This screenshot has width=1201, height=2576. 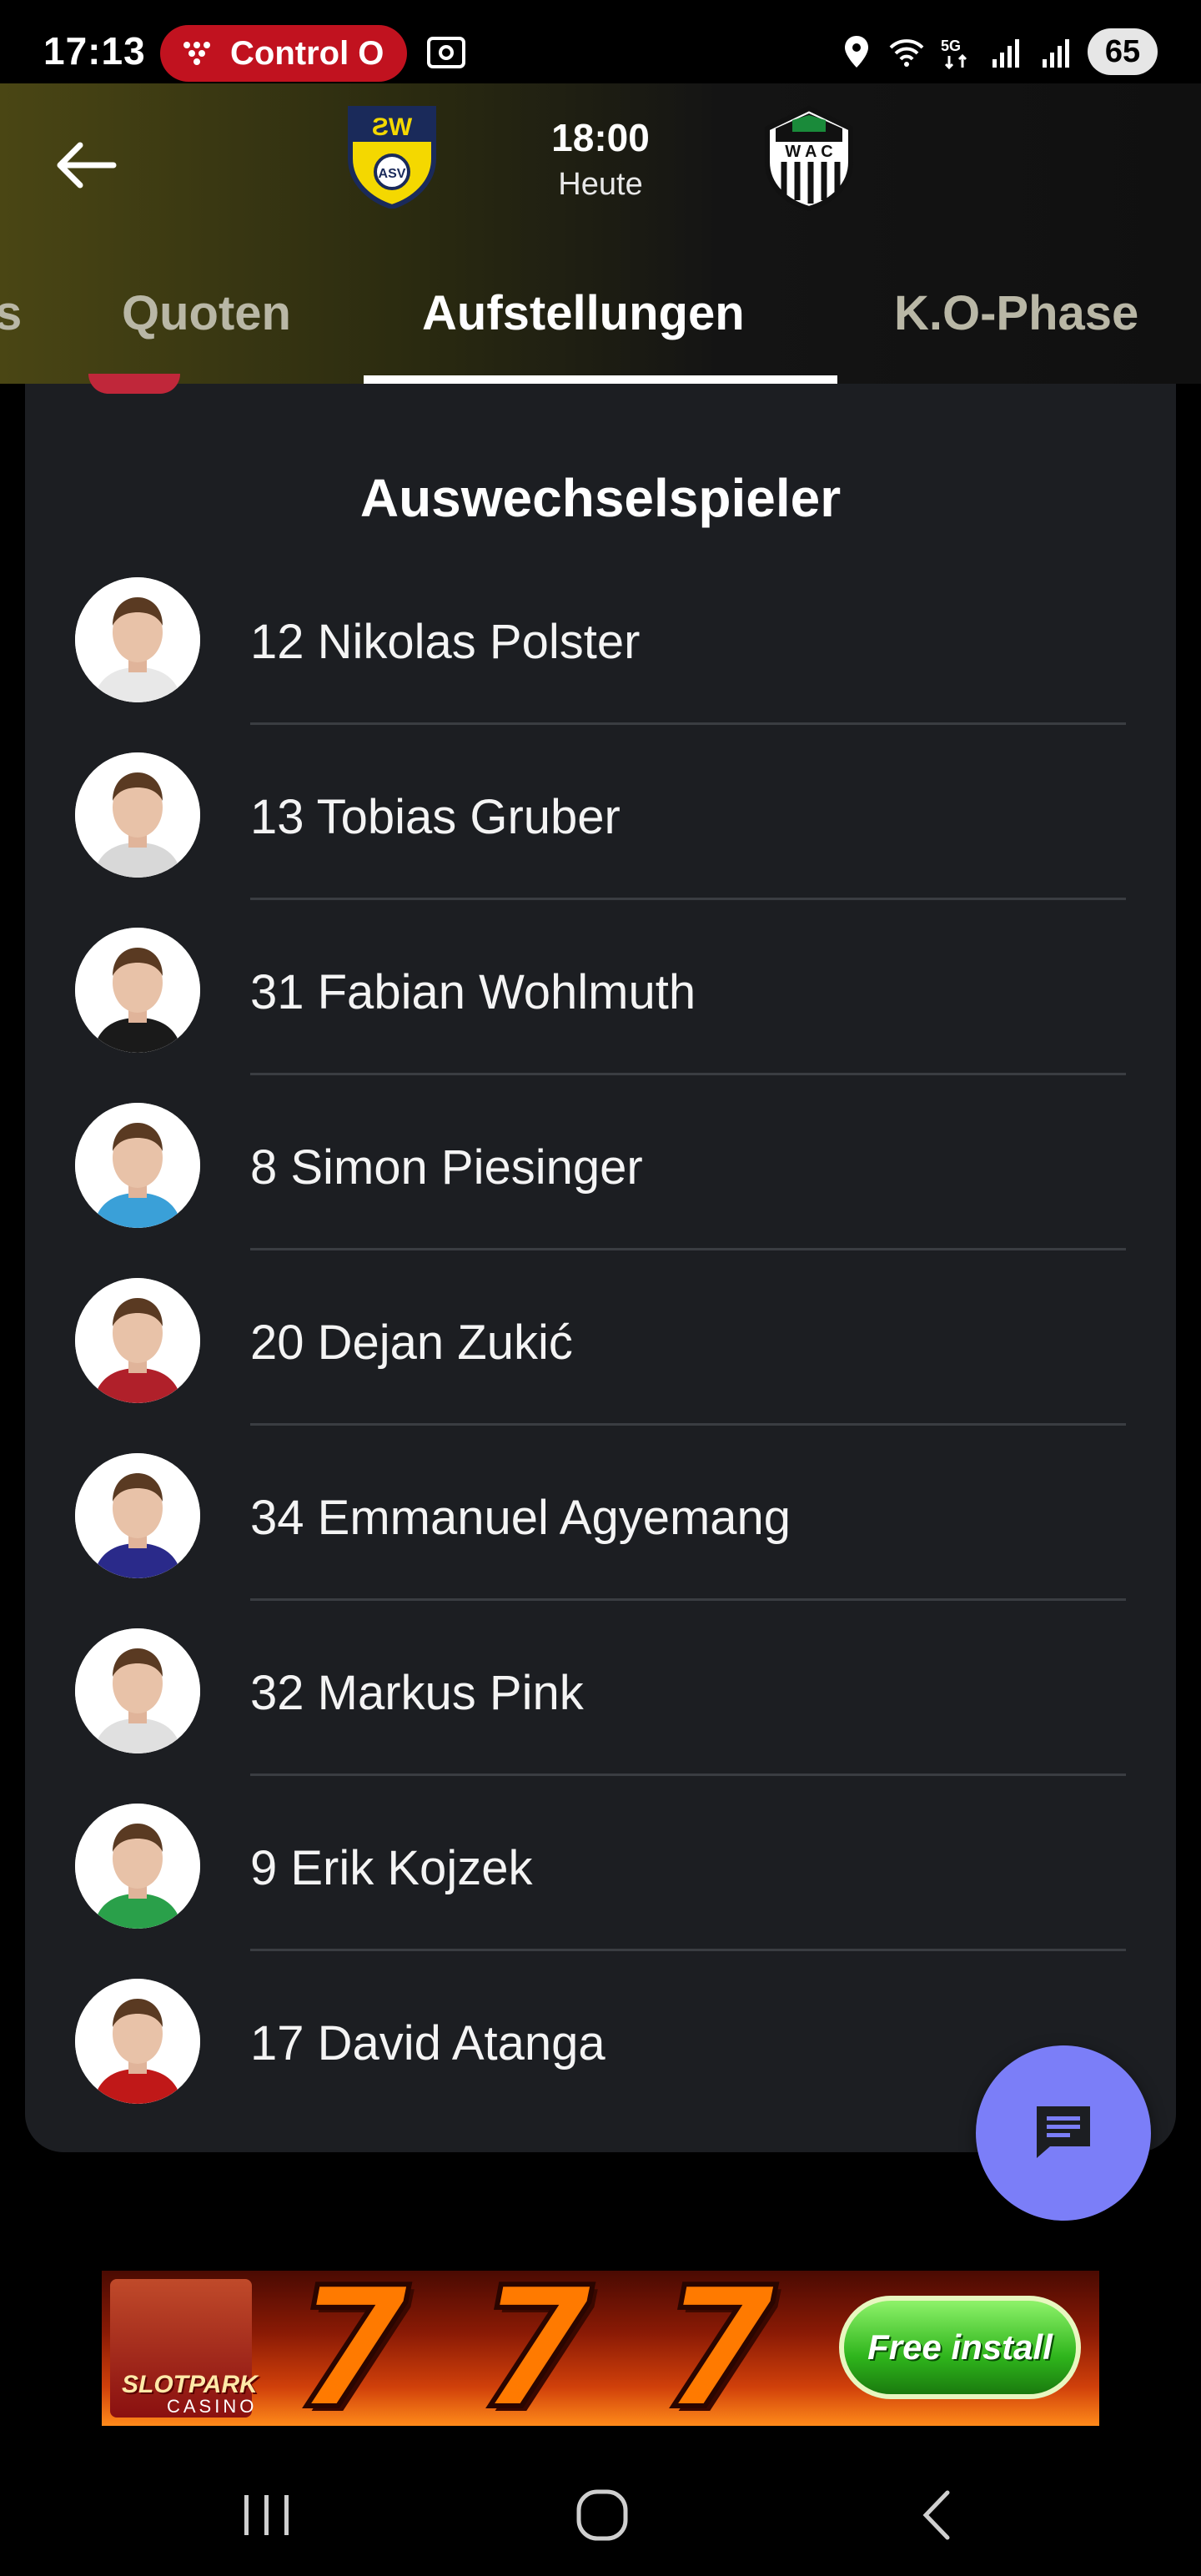 What do you see at coordinates (601, 379) in the screenshot?
I see `active-tab-indicator` at bounding box center [601, 379].